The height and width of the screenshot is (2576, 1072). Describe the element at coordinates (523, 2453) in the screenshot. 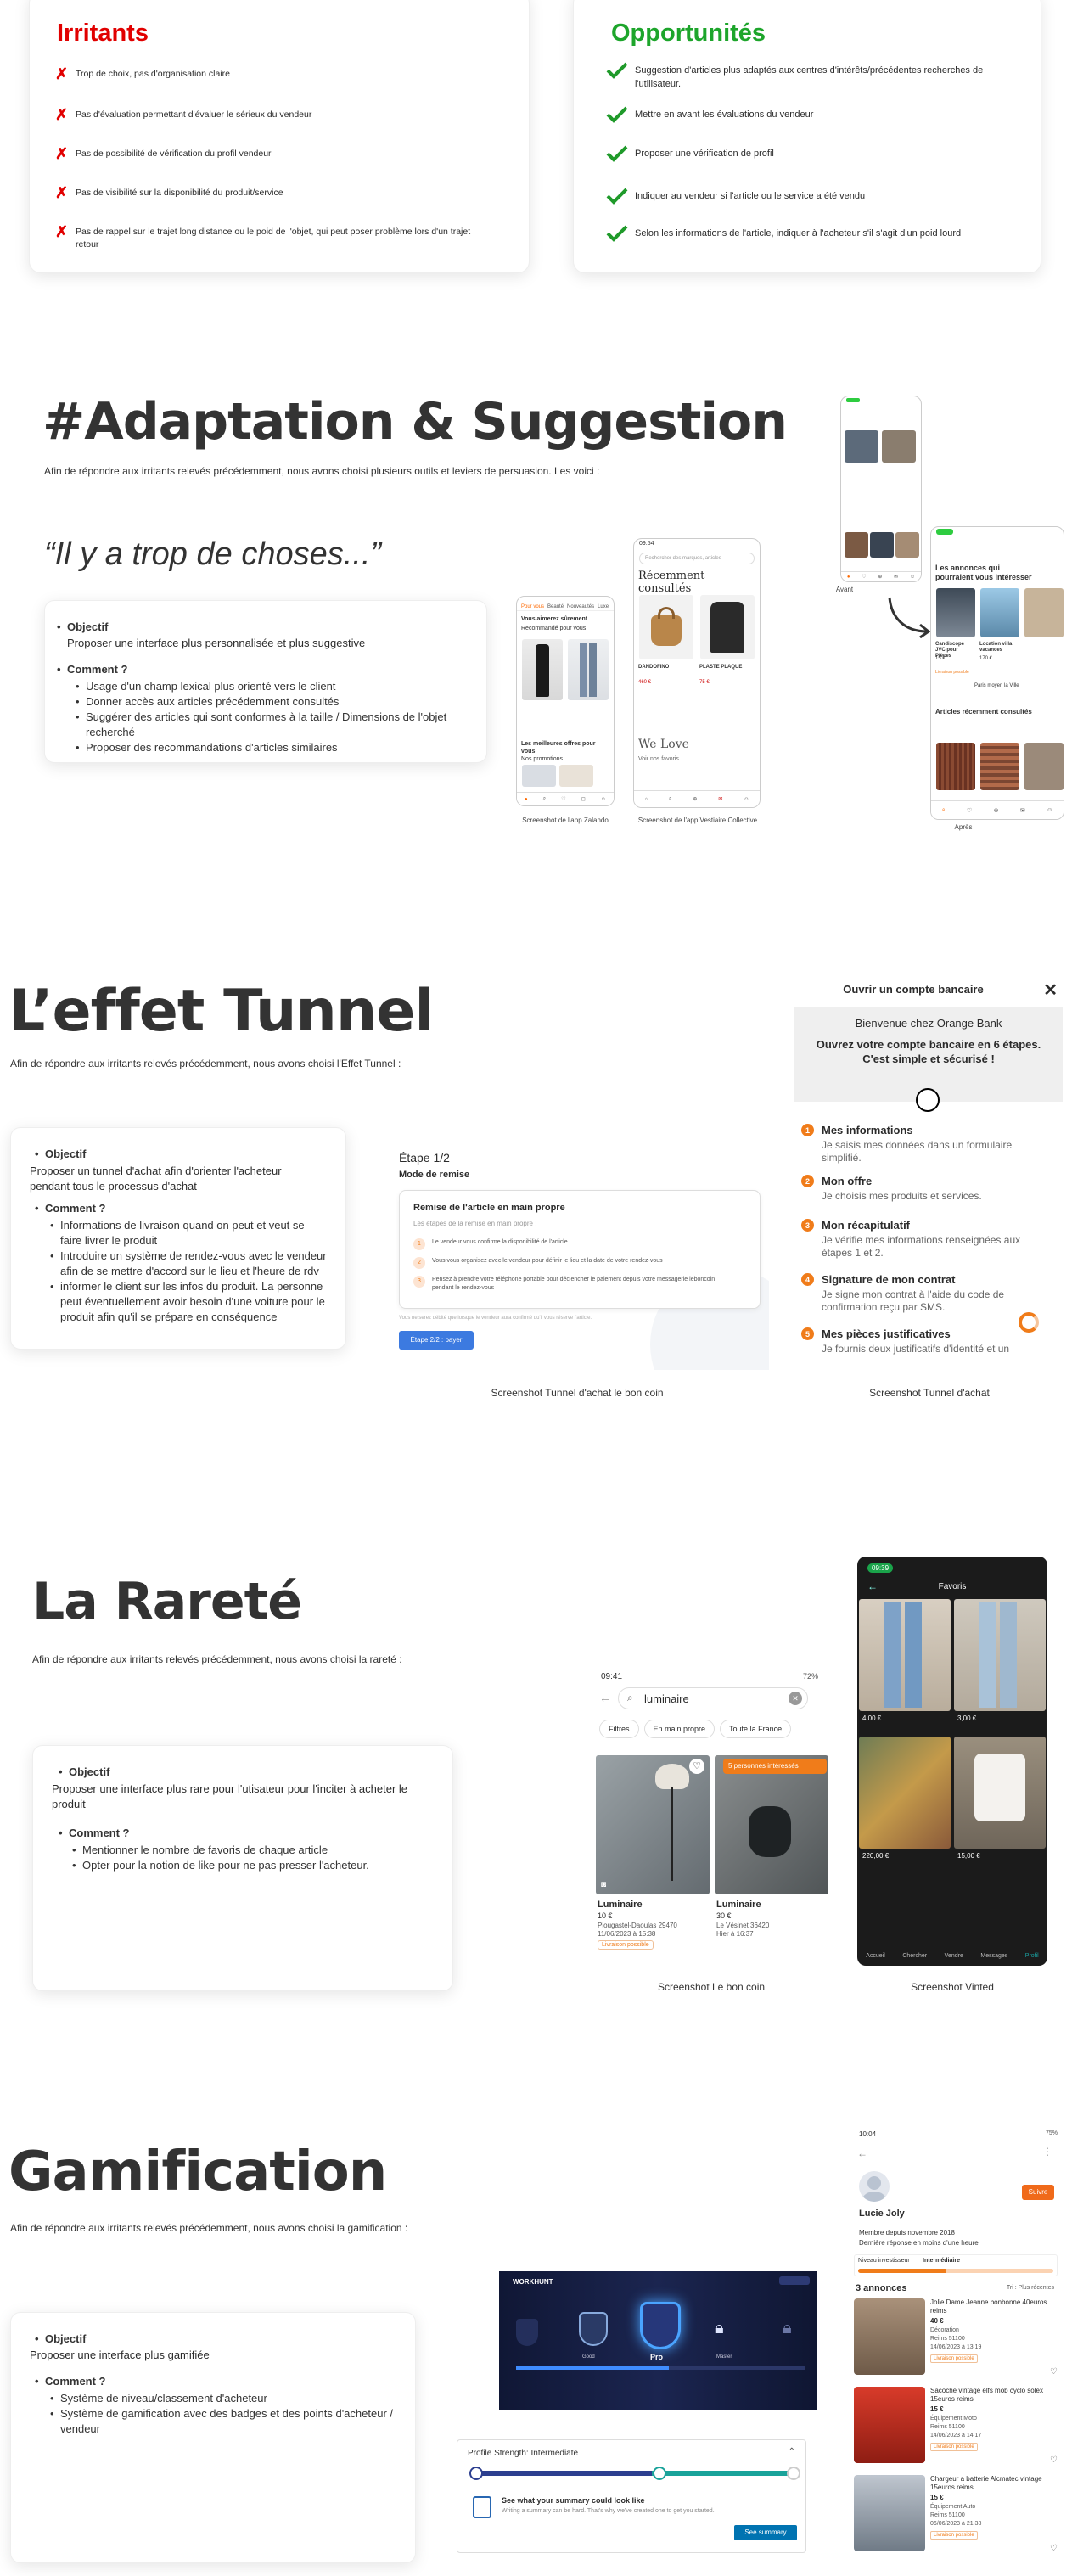

I see `linkedin-strength: Profile Strength: Intermediate` at that location.